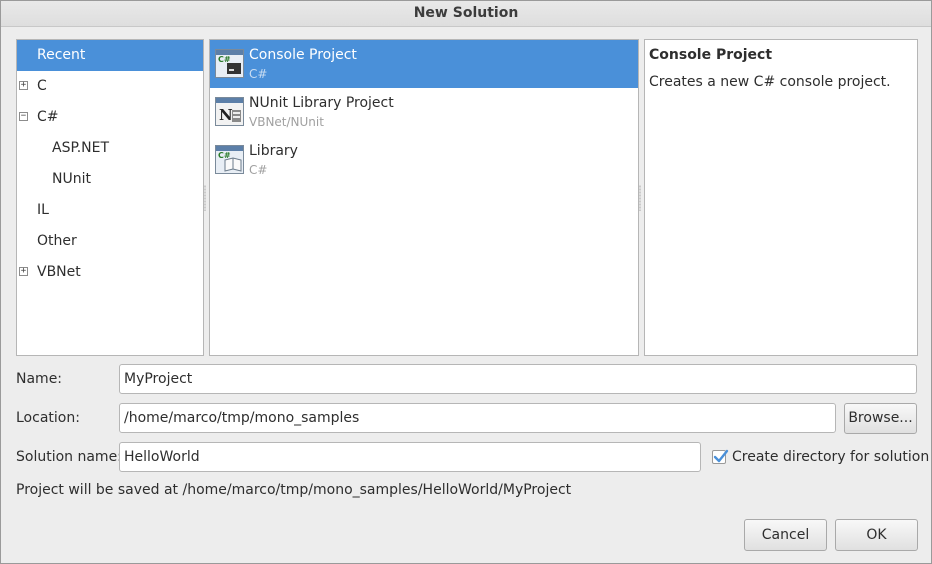 The width and height of the screenshot is (932, 564). I want to click on template-item-library: C# Library C#, so click(424, 160).